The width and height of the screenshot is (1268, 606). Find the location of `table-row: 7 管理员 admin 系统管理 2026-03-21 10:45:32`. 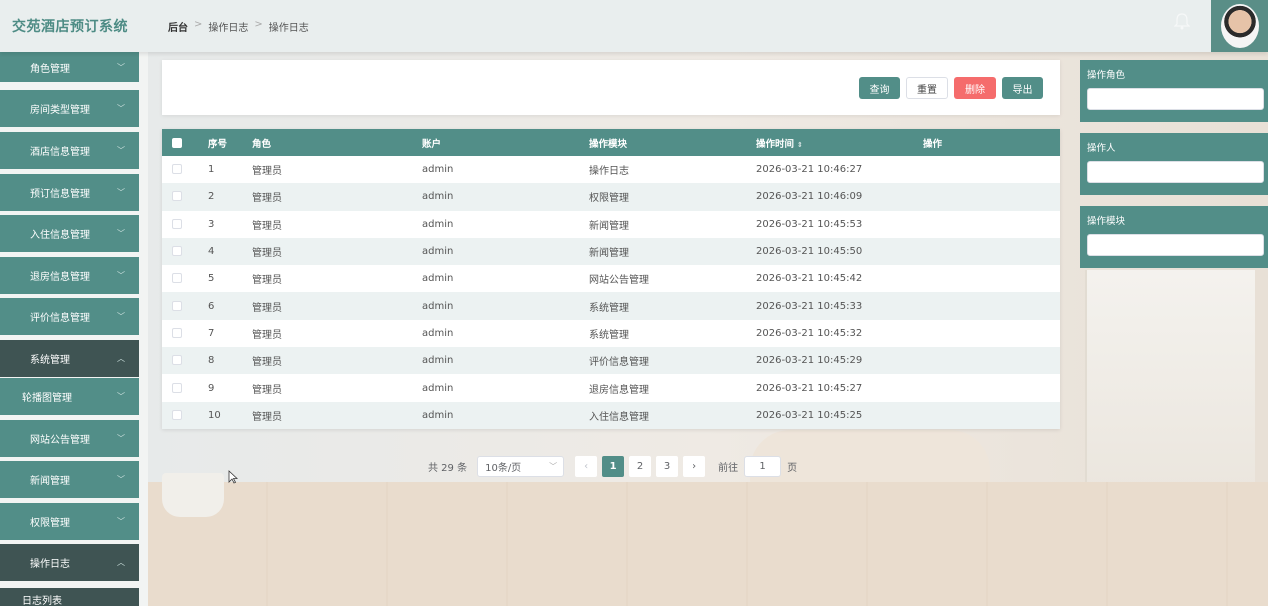

table-row: 7 管理员 admin 系统管理 2026-03-21 10:45:32 is located at coordinates (611, 333).